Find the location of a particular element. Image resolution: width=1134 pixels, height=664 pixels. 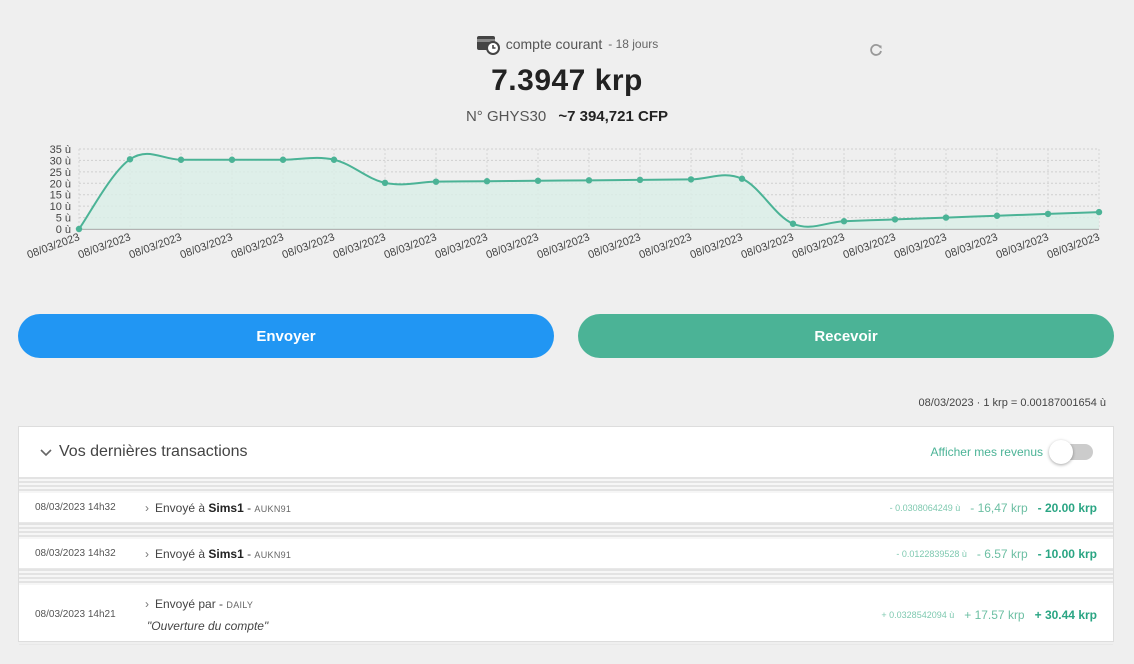

account-name: compte courant is located at coordinates (554, 44).